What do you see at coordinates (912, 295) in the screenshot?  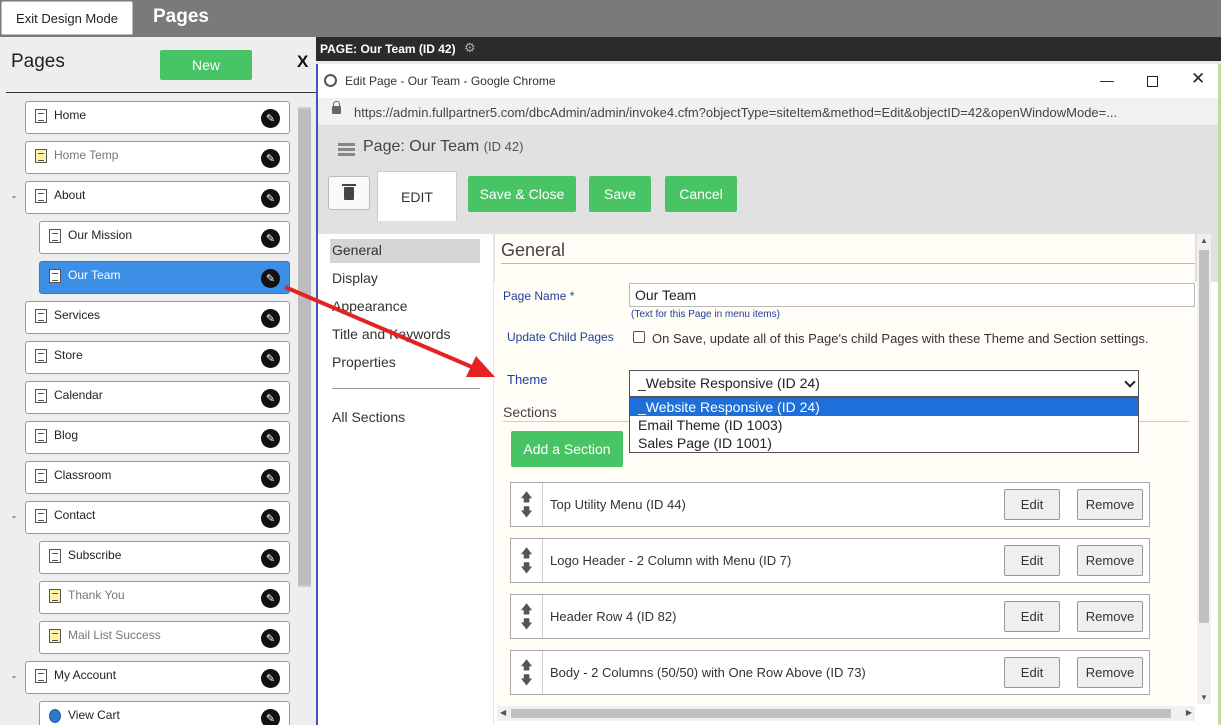 I see `page-name-input: Our Team` at bounding box center [912, 295].